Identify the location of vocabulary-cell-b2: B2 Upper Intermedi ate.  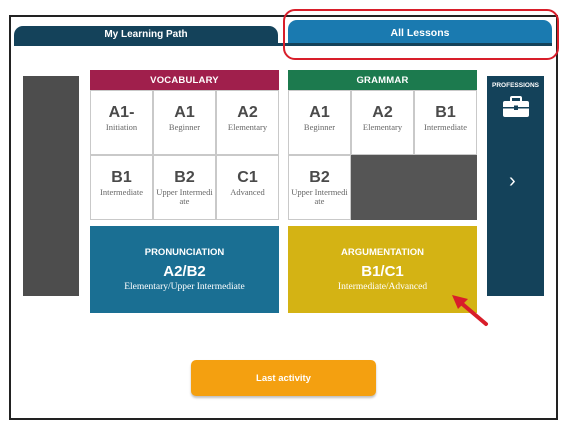
(184, 187).